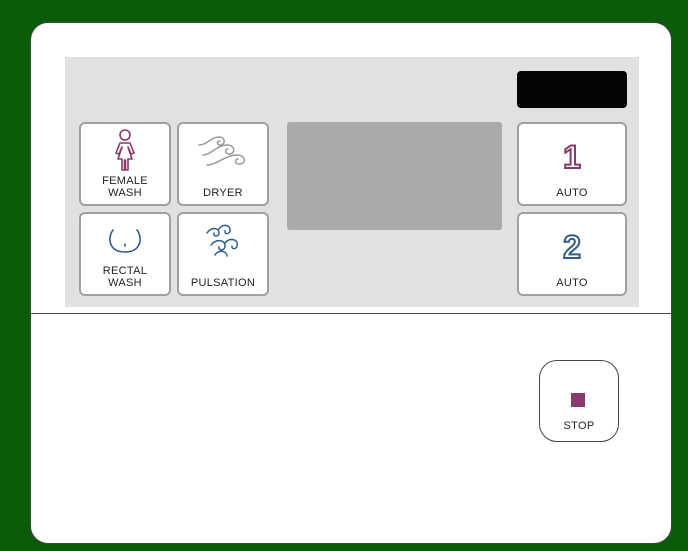  I want to click on auto-1-button: 1 AUTO, so click(572, 164).